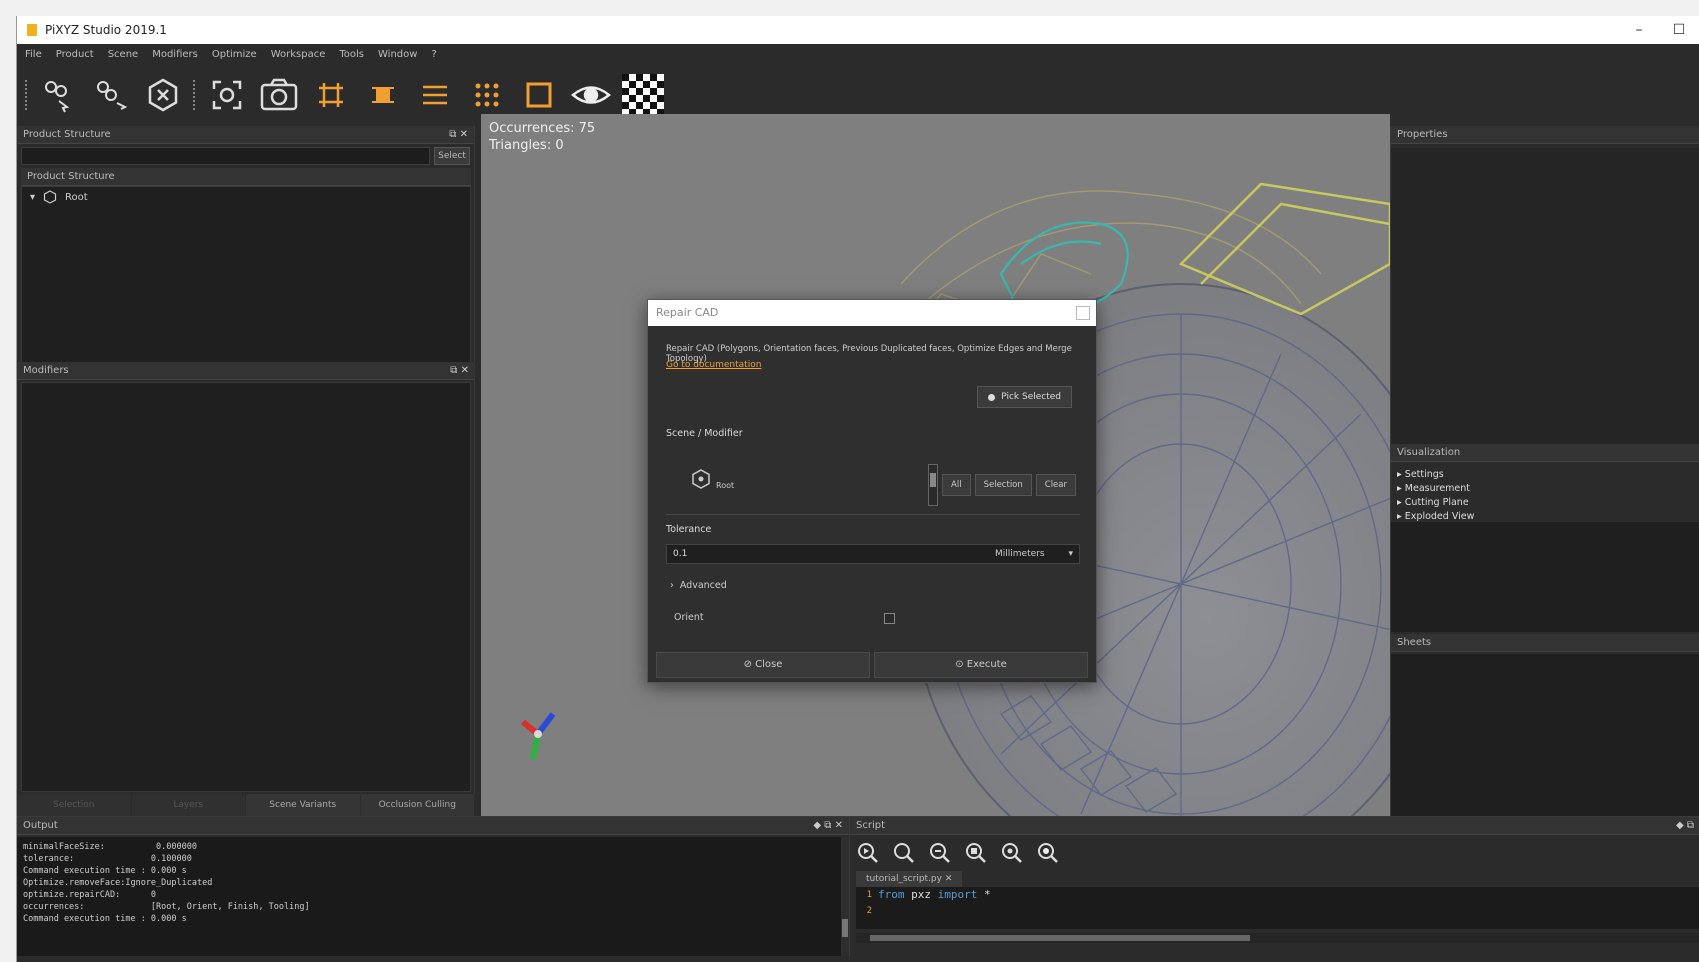 Image resolution: width=1699 pixels, height=962 pixels. What do you see at coordinates (981, 665) in the screenshot?
I see `execute-button: ⊙ Execute` at bounding box center [981, 665].